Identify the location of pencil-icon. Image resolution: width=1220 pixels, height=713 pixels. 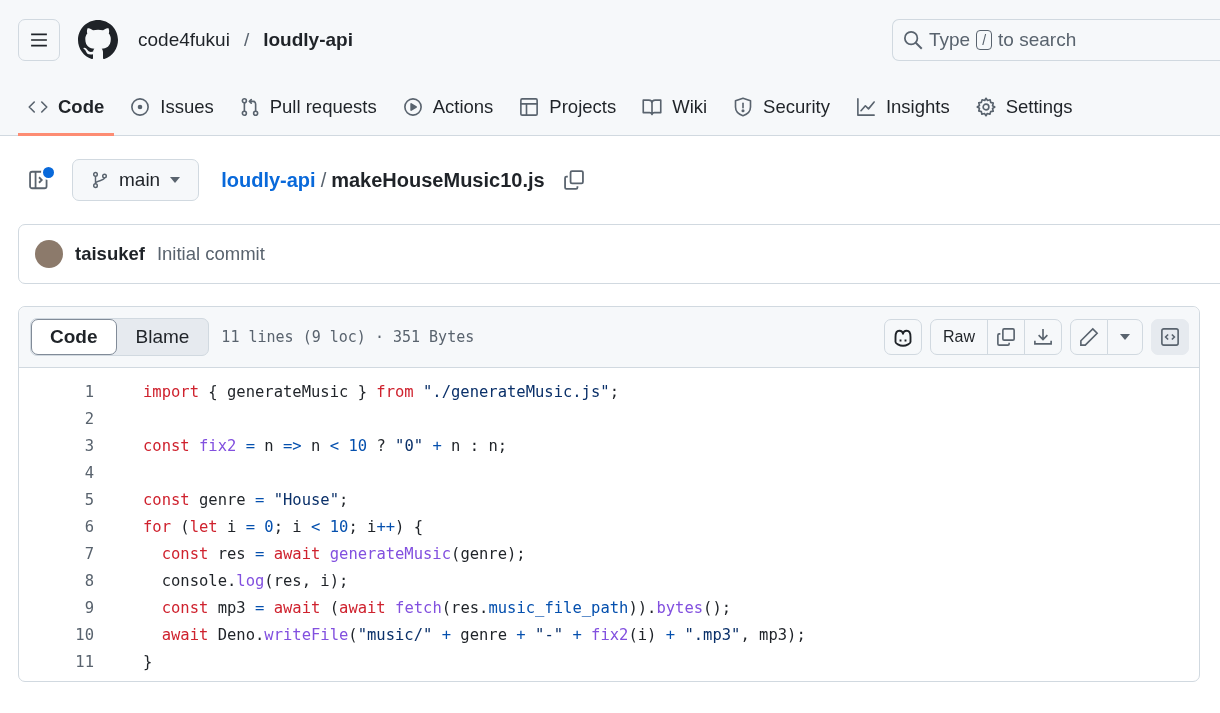
(1089, 337).